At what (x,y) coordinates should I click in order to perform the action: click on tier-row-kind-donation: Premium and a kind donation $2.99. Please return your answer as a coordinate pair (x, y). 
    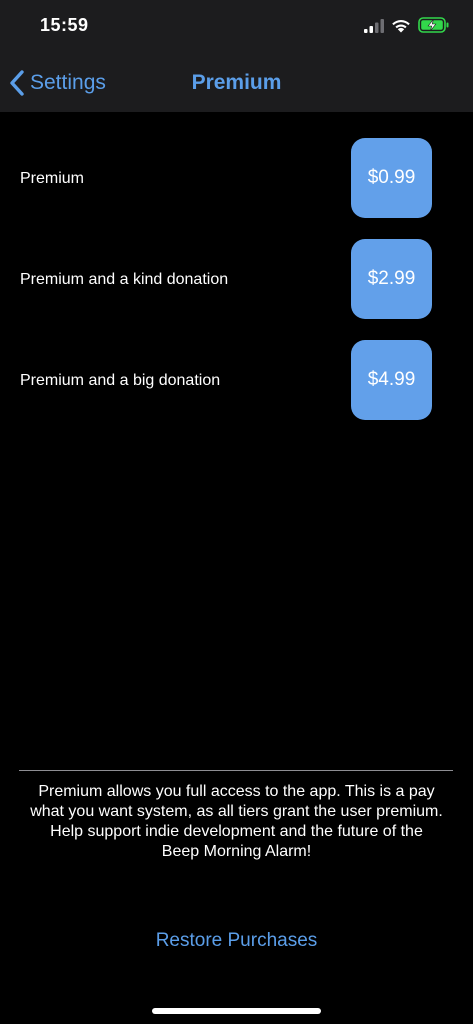
    Looking at the image, I should click on (236, 280).